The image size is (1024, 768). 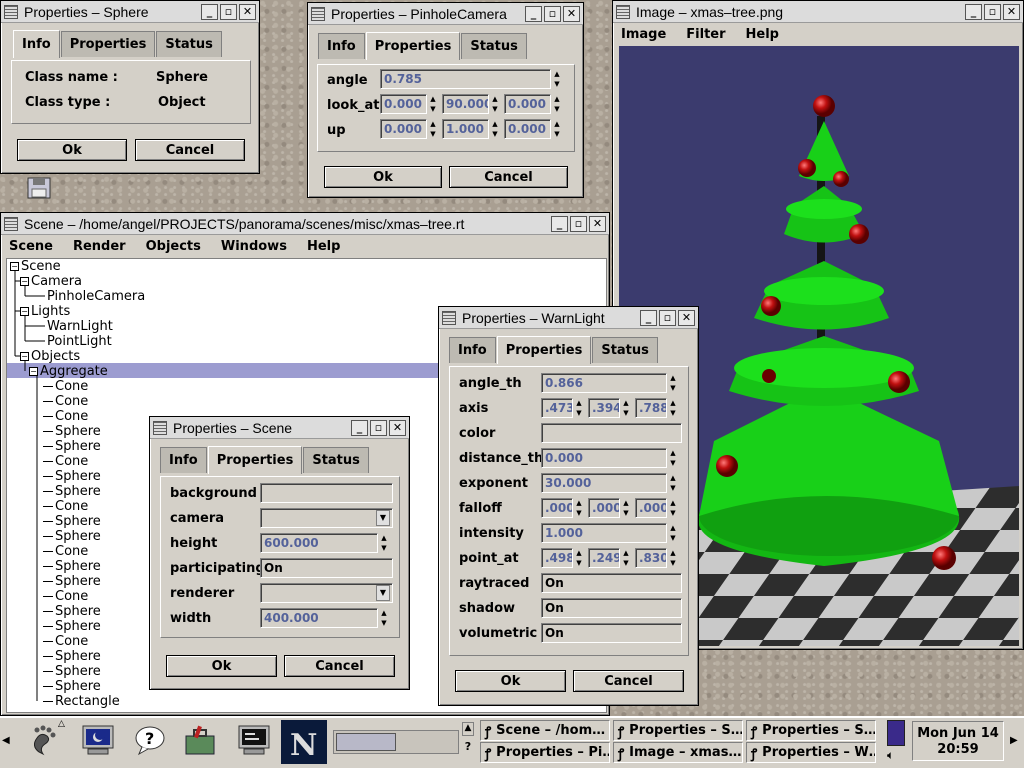 I want to click on task-list-help-button: ?, so click(x=468, y=748).